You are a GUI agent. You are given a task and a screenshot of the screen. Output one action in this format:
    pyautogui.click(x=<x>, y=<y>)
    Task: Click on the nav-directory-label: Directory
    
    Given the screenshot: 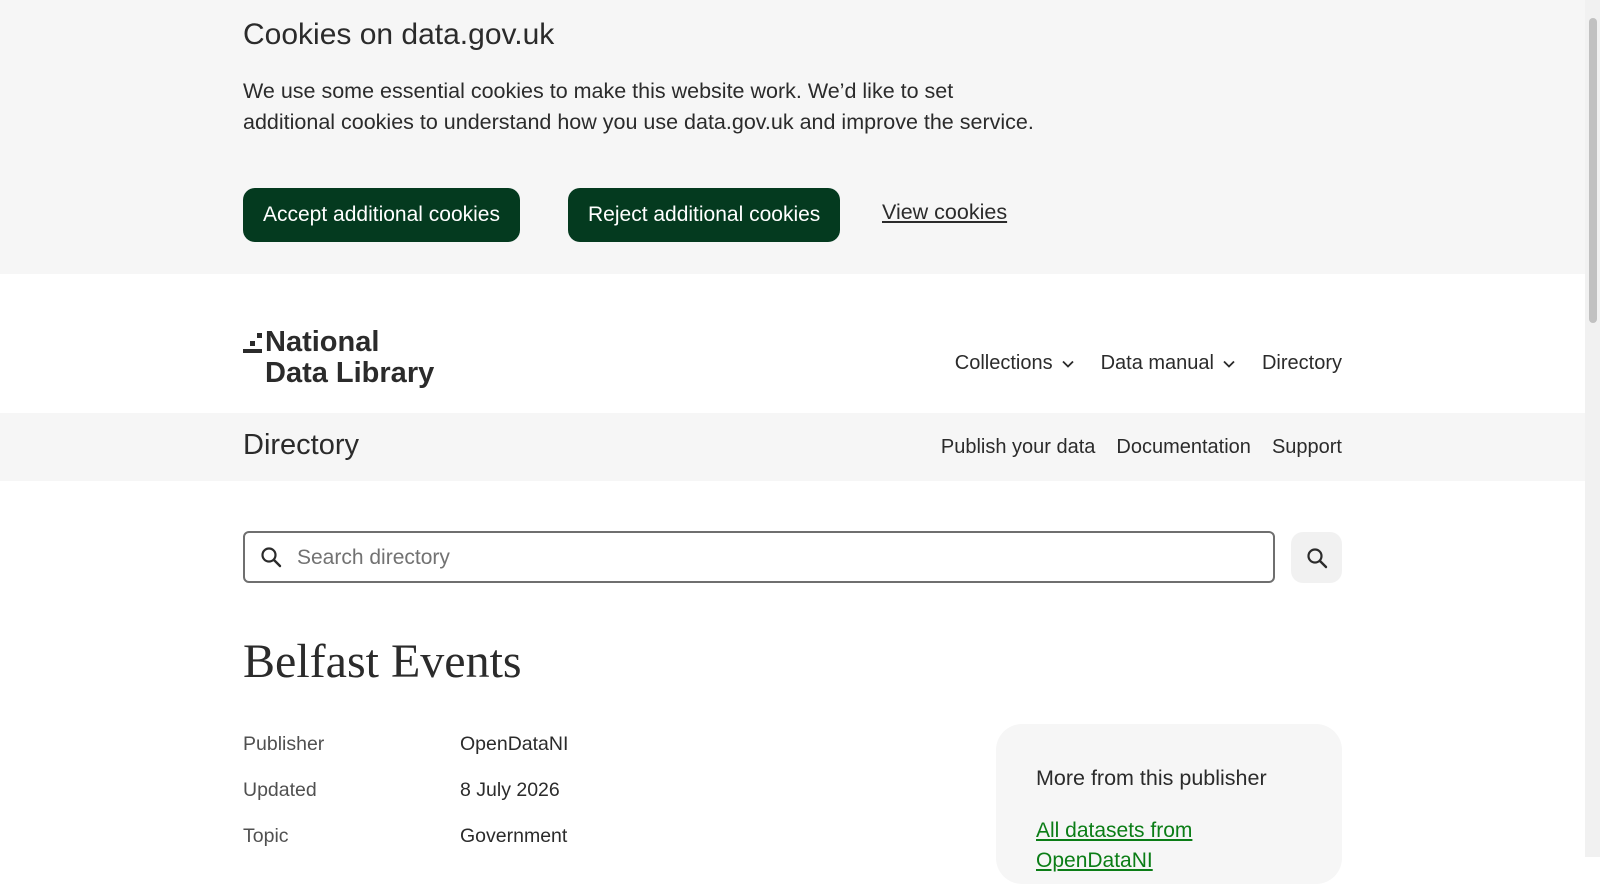 What is the action you would take?
    pyautogui.click(x=1301, y=363)
    